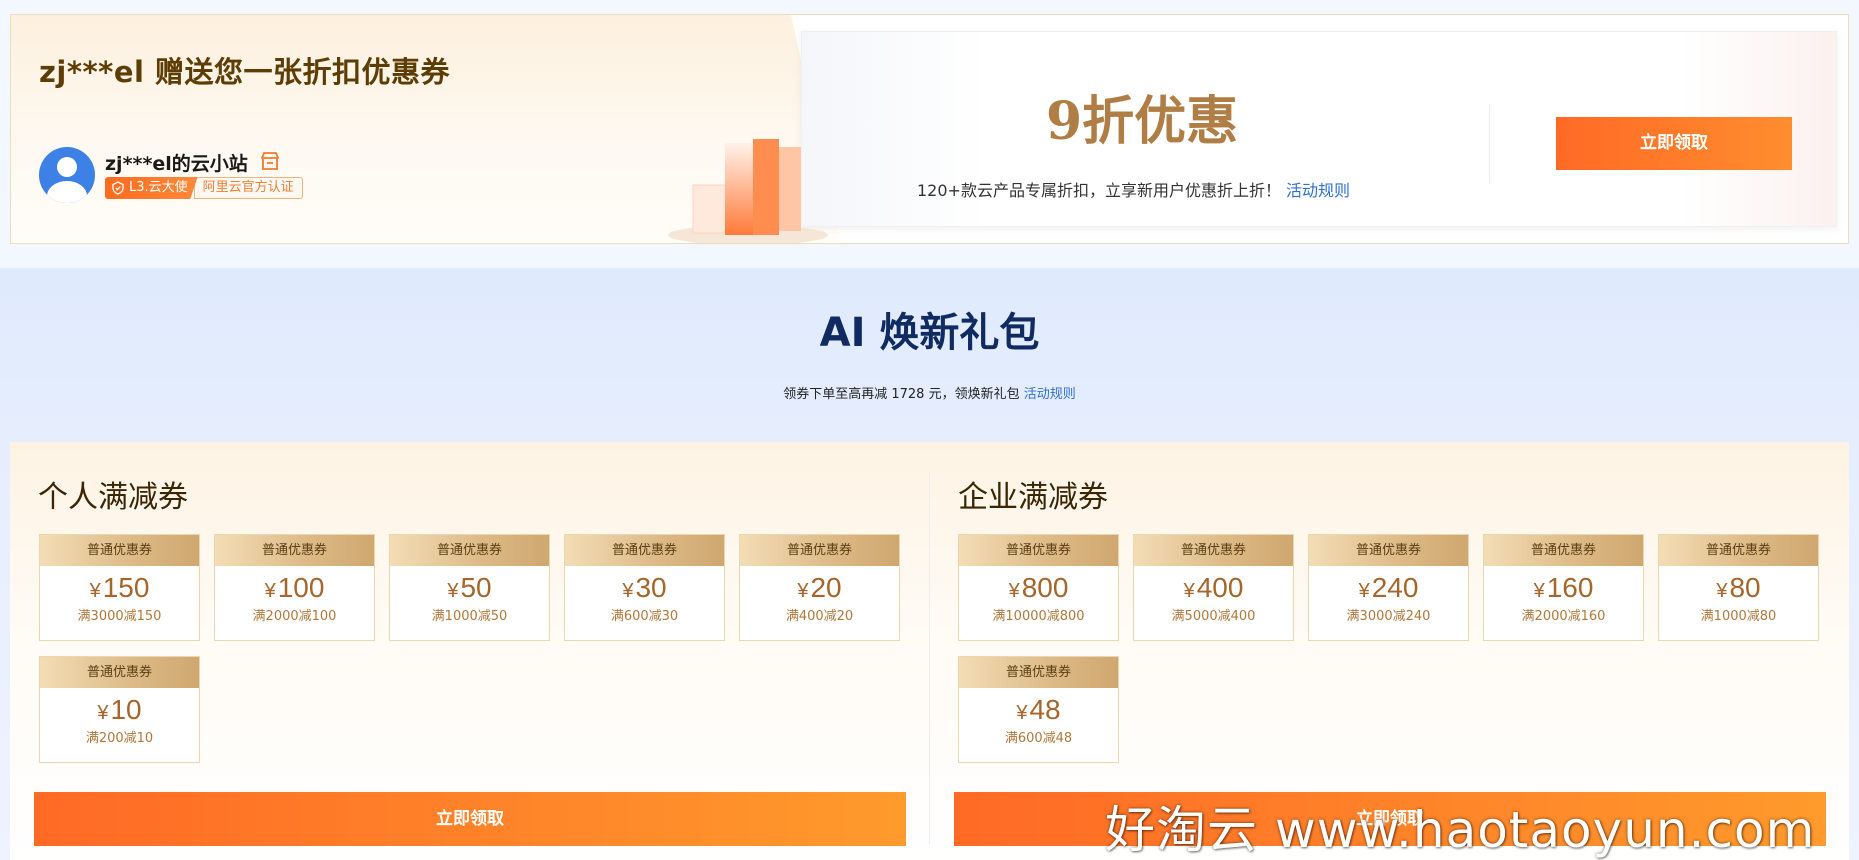  Describe the element at coordinates (1099, 190) in the screenshot. I see `discount-description-text: 120+款云产品专属折扣，立享新用户优惠折上折！` at that location.